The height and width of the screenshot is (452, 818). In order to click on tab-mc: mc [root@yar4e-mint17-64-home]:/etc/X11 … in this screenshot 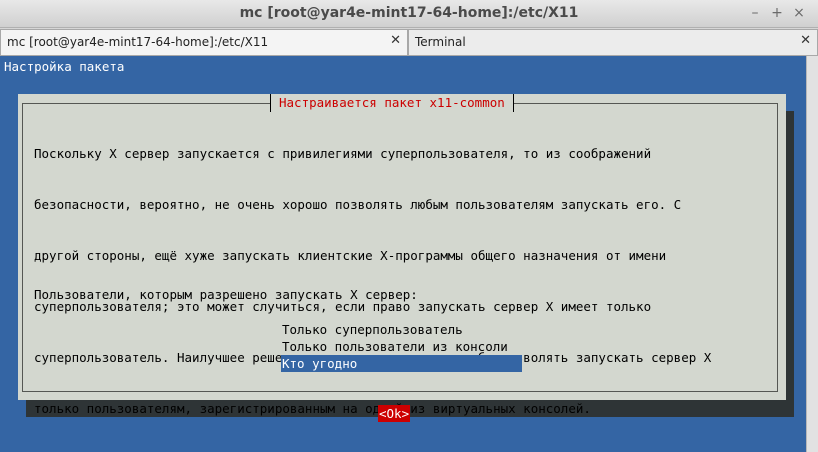, I will do `click(204, 42)`.